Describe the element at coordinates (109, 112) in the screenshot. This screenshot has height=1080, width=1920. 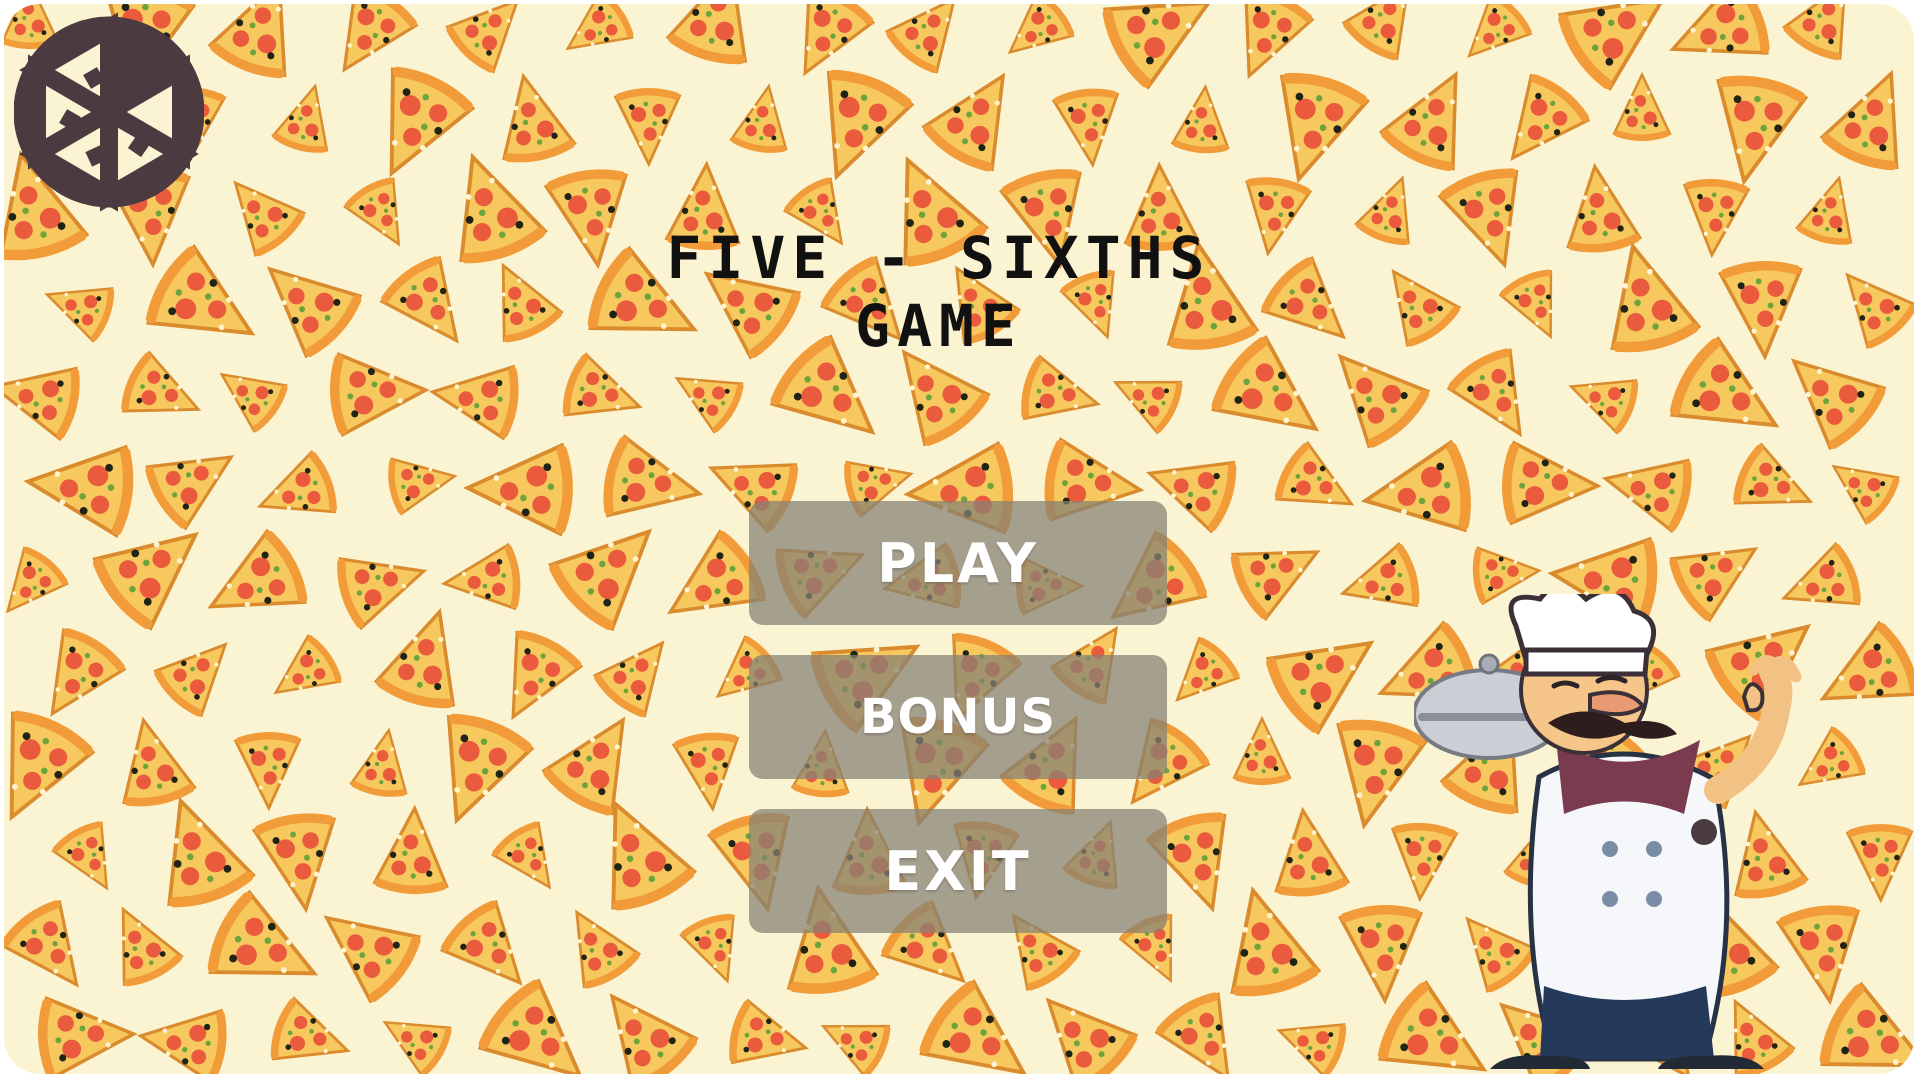
I see `pizza-logo-icon` at that location.